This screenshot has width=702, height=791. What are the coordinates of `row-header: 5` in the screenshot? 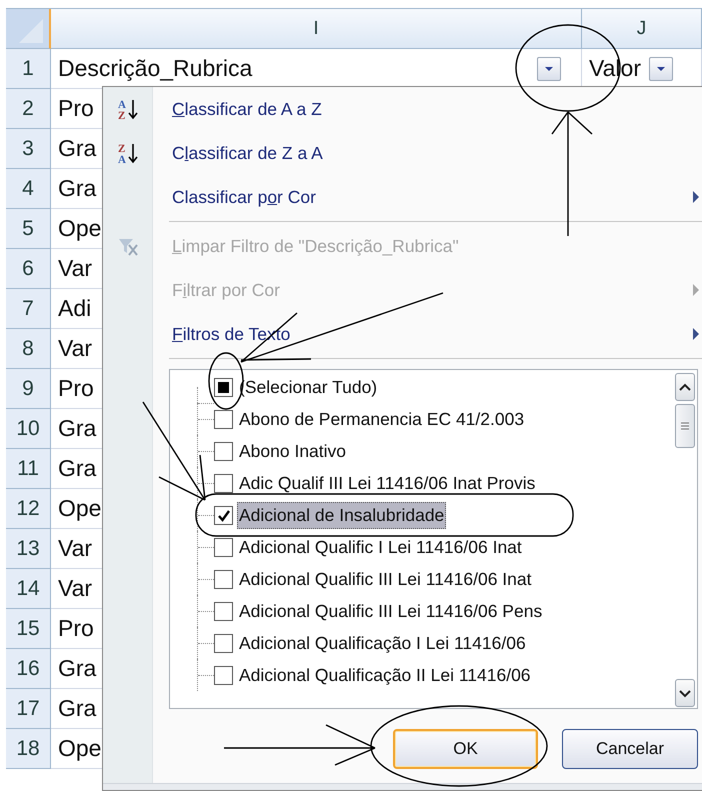 It's located at (28, 229).